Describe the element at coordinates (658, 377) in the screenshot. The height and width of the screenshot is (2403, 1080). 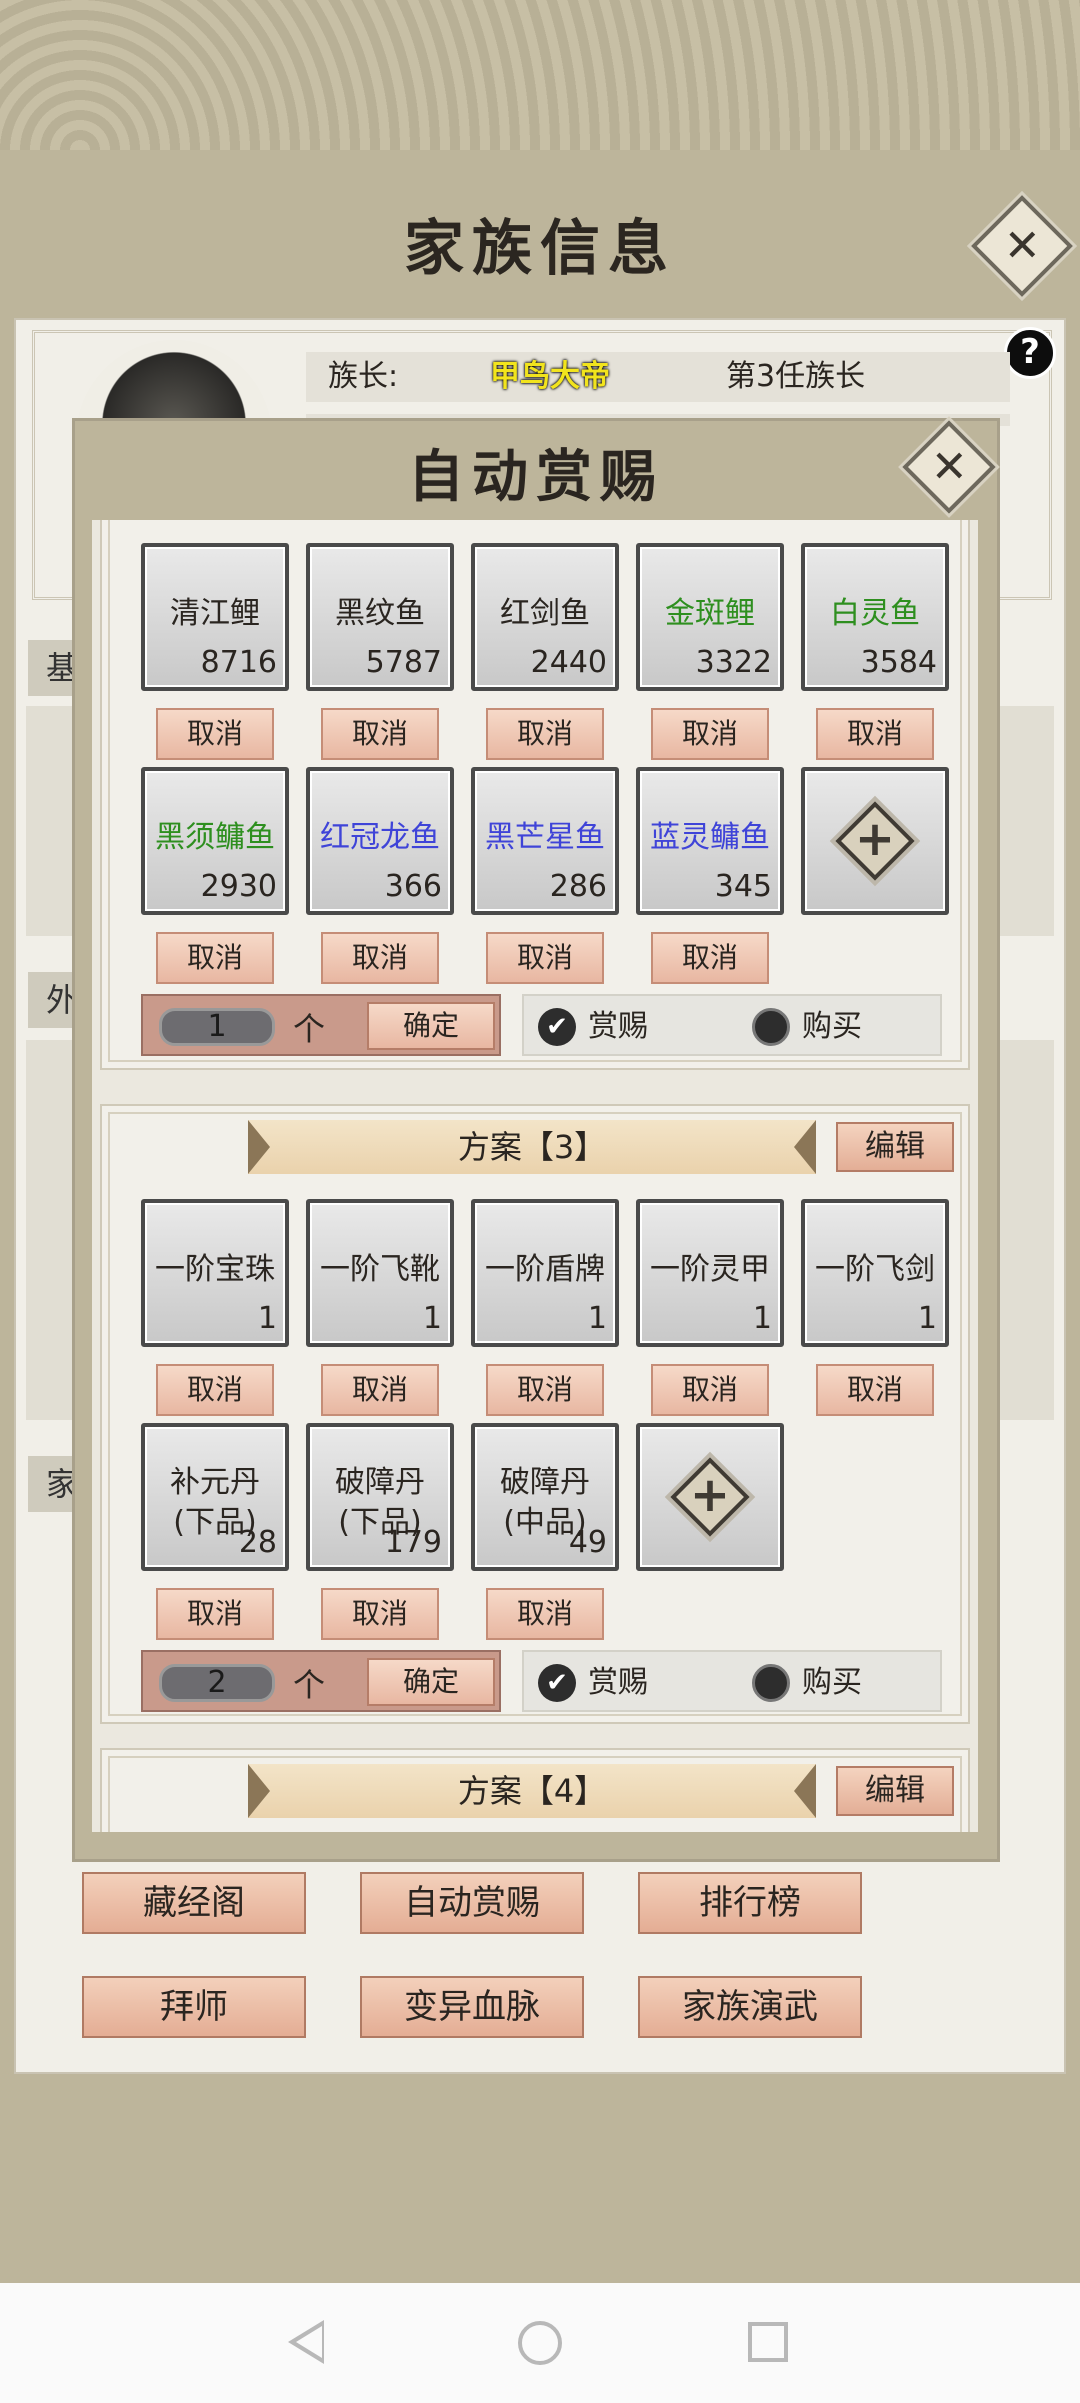
I see `leader-row: 族长: 甲鸟大帝 第3任族长` at that location.